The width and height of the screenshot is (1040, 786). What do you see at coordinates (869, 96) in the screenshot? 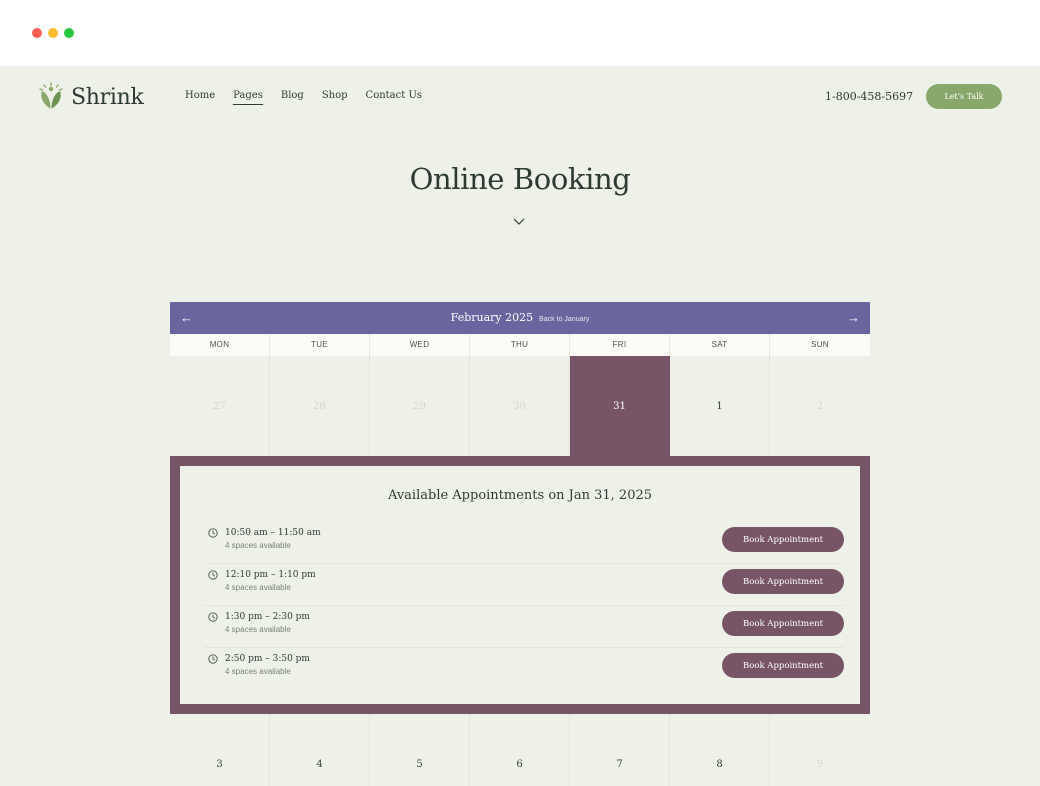
I see `phone-number: 1-800-458-5697` at bounding box center [869, 96].